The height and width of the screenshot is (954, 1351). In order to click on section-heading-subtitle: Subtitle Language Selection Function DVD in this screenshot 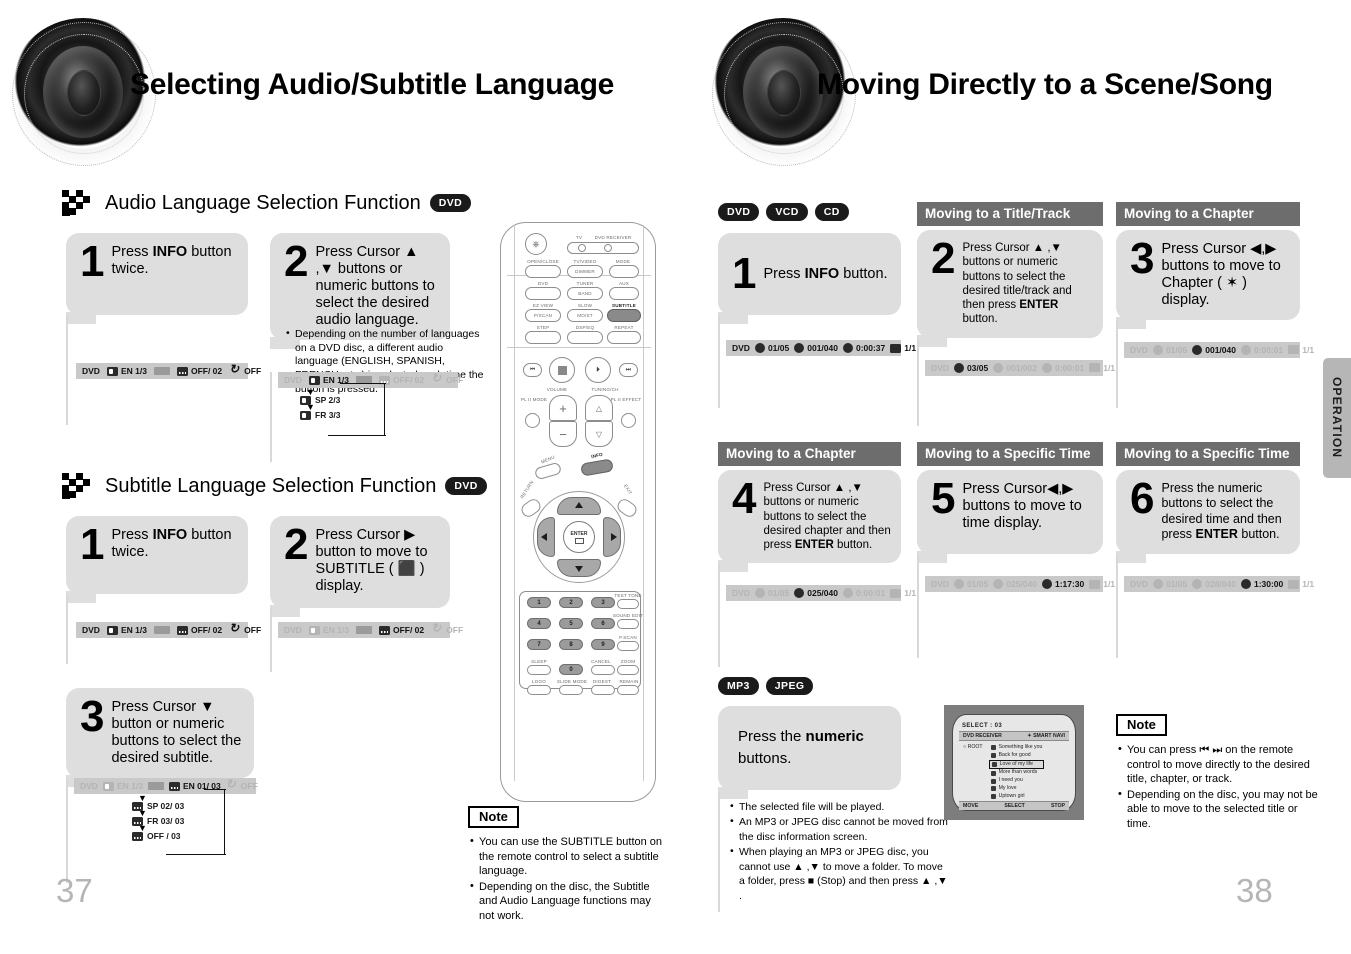, I will do `click(274, 486)`.